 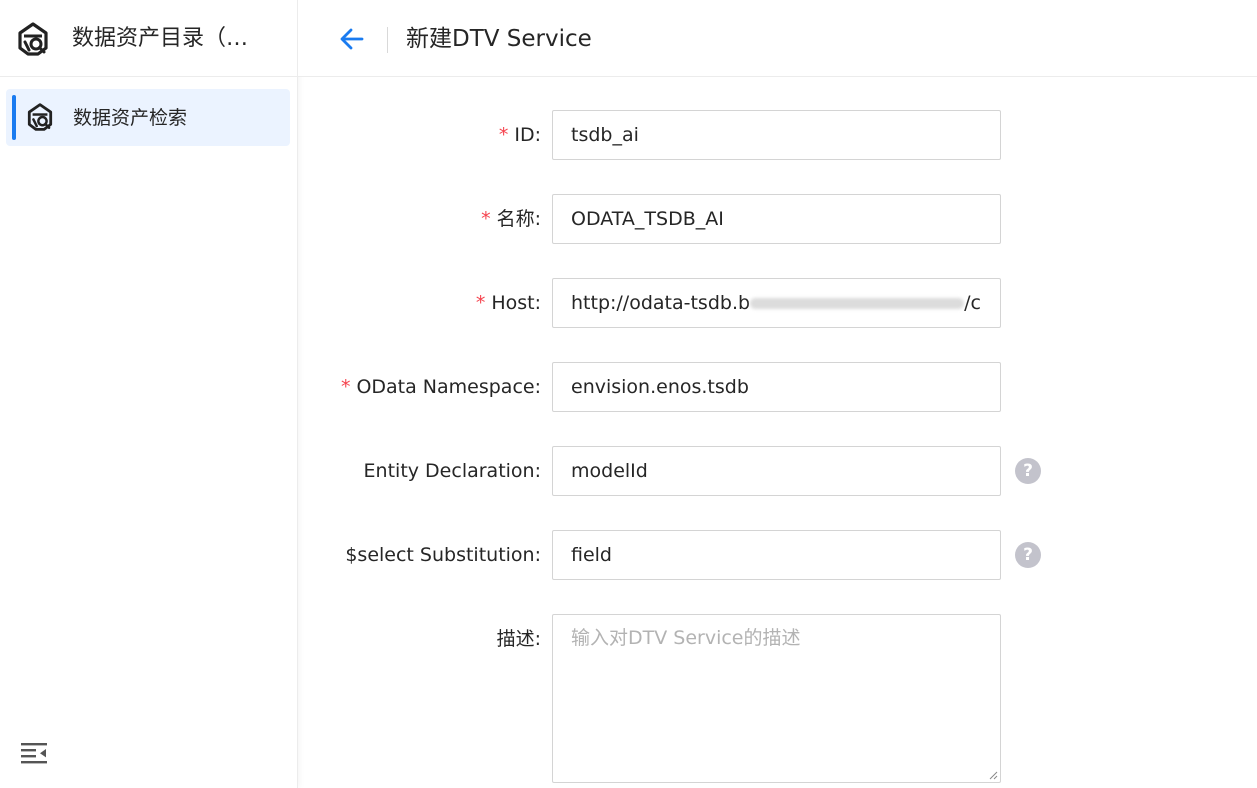 I want to click on sidebar-item-asset-search: 数据资产检索, so click(x=148, y=117).